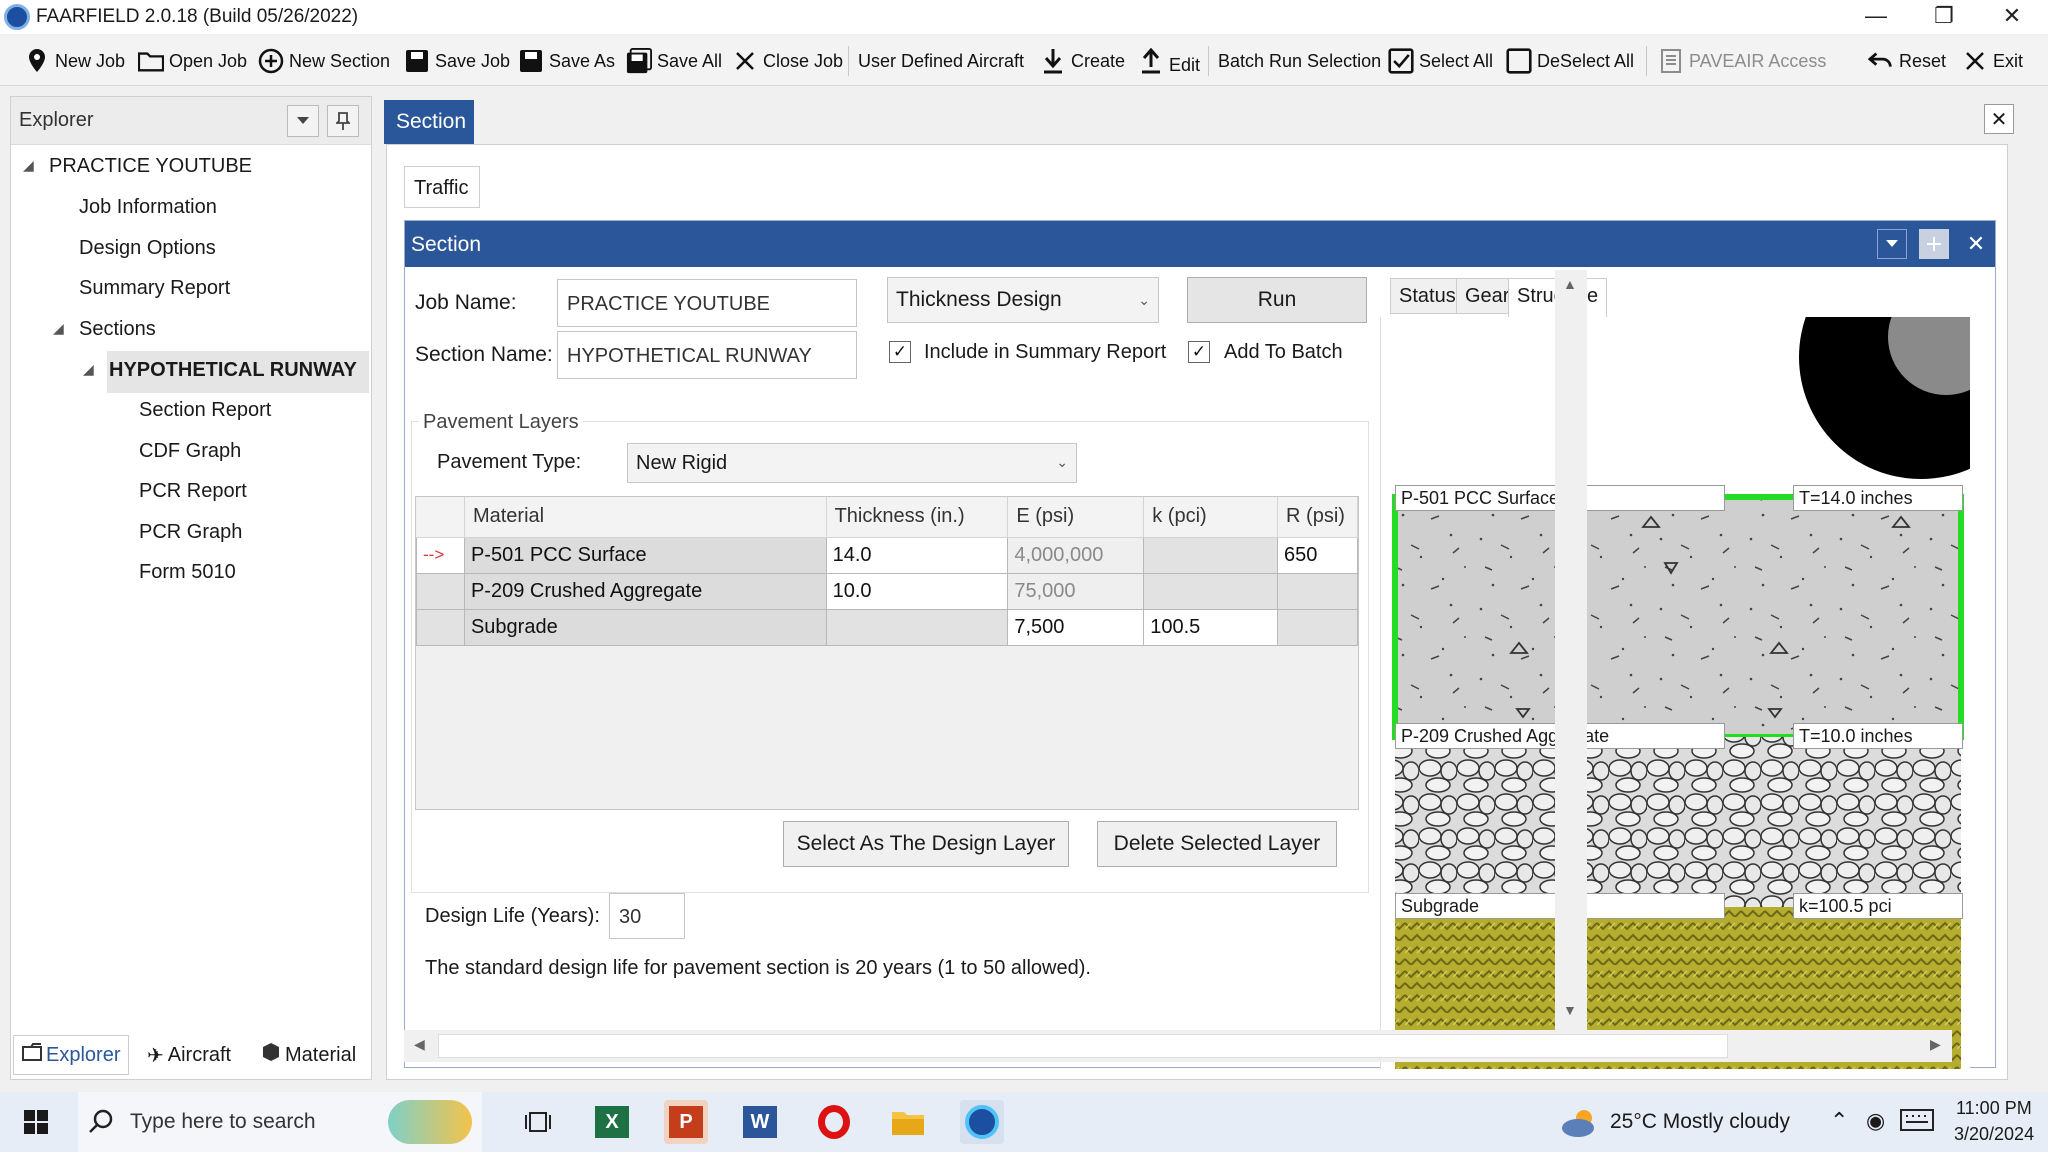 This screenshot has height=1152, width=2048. What do you see at coordinates (645, 517) in the screenshot?
I see `column-header-material: Material` at bounding box center [645, 517].